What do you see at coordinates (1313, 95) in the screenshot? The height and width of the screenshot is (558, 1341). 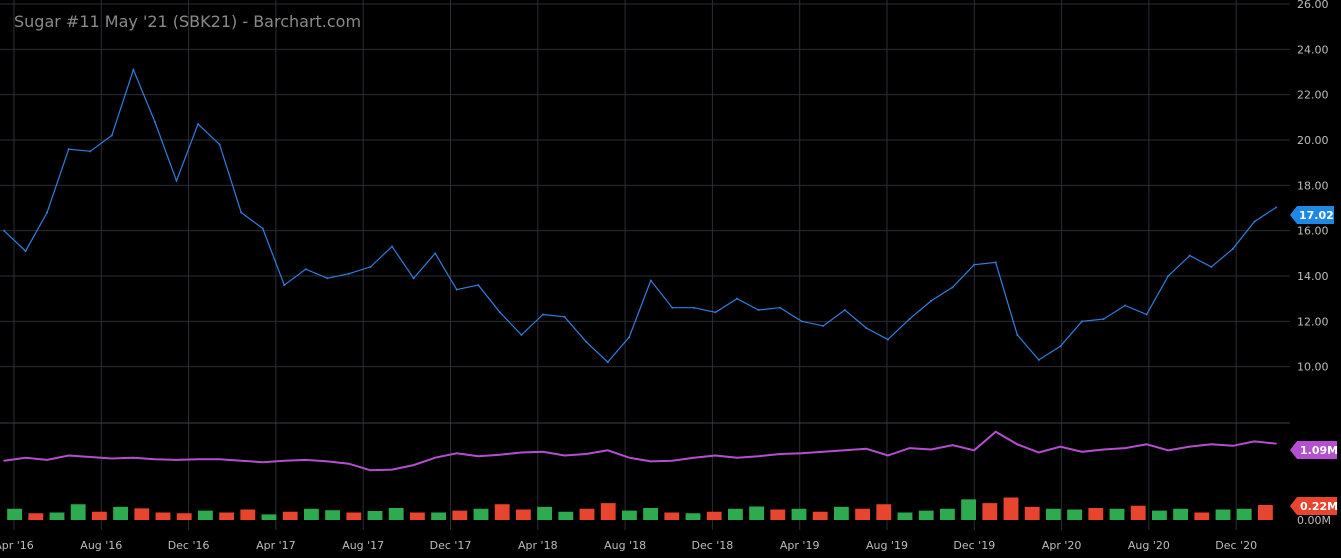 I see `price-y-tick: 22.00` at bounding box center [1313, 95].